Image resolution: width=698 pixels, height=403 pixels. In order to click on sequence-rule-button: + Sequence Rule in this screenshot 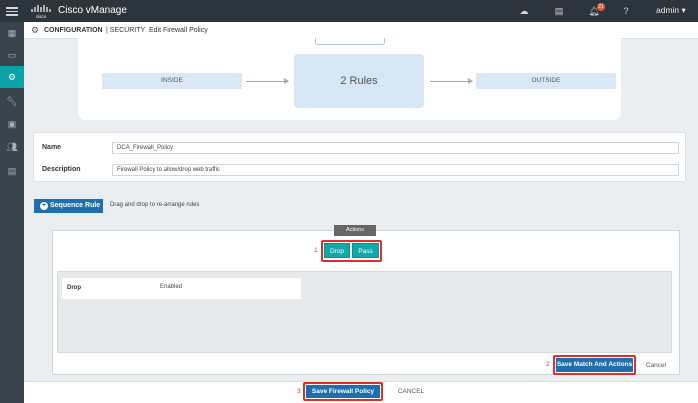, I will do `click(68, 206)`.